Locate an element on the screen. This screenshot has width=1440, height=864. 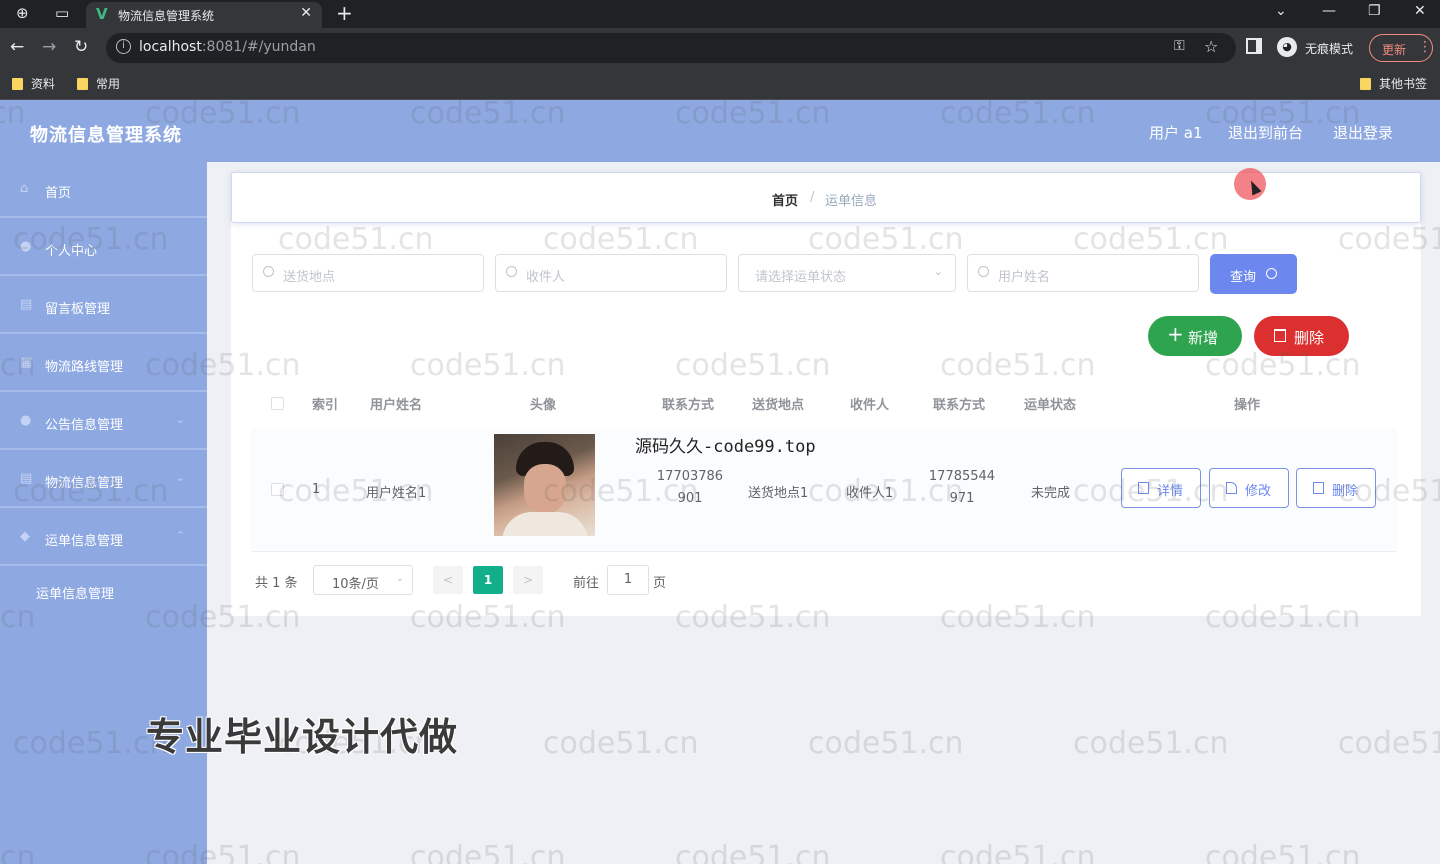
sidebar-item-profile: ● 个人中心 is located at coordinates (103, 248).